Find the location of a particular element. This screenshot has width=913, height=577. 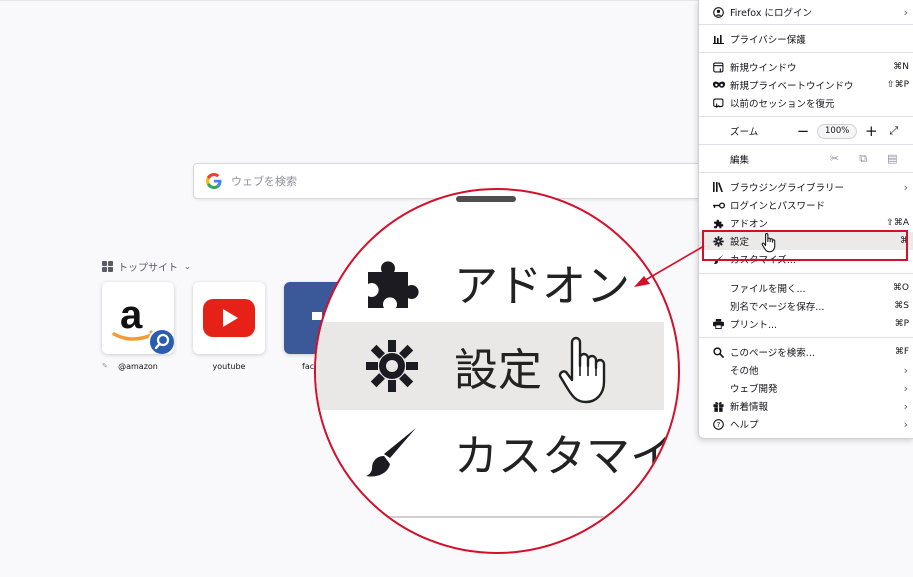

zoom-controls: − 100% + ⤢ is located at coordinates (846, 131).